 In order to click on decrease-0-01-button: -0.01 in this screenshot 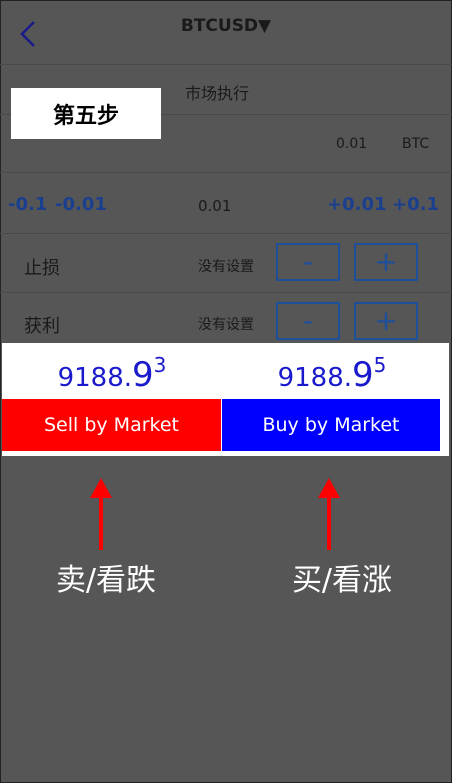, I will do `click(81, 204)`.